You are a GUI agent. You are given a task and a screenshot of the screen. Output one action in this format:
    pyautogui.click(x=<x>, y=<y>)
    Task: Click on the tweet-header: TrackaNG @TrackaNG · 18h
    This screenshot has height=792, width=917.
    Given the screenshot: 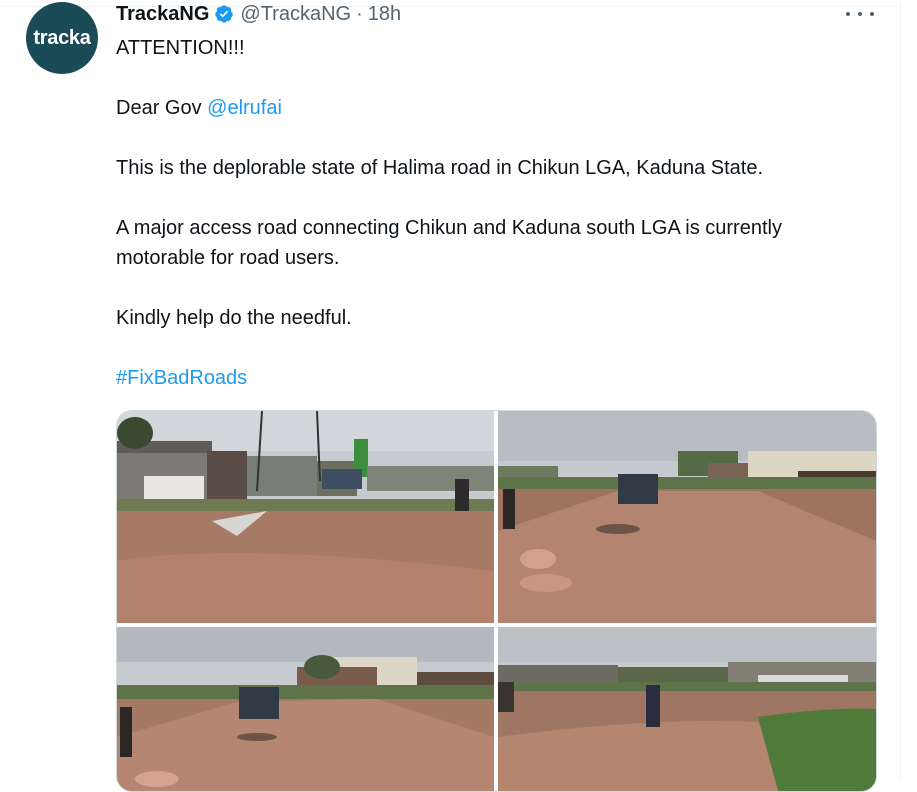 What is the action you would take?
    pyautogui.click(x=258, y=14)
    